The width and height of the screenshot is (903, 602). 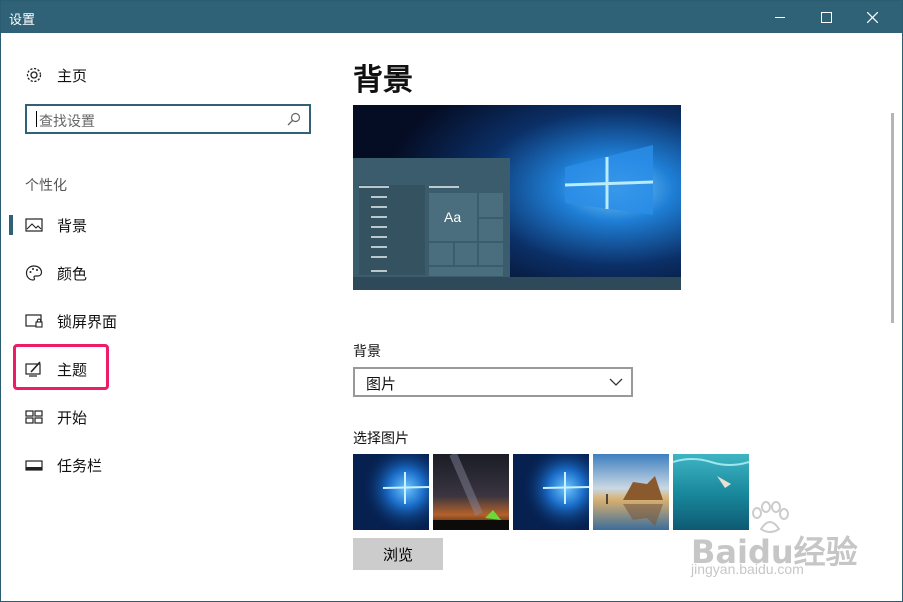 What do you see at coordinates (72, 225) in the screenshot?
I see `sidebar-item-label: 背景` at bounding box center [72, 225].